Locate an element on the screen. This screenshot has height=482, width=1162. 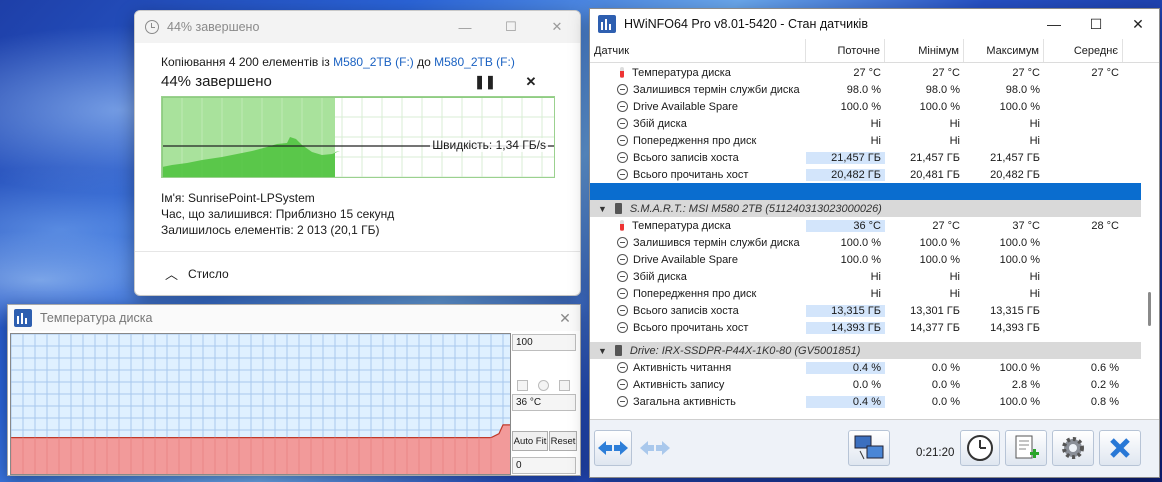
selected-row is located at coordinates (865, 191).